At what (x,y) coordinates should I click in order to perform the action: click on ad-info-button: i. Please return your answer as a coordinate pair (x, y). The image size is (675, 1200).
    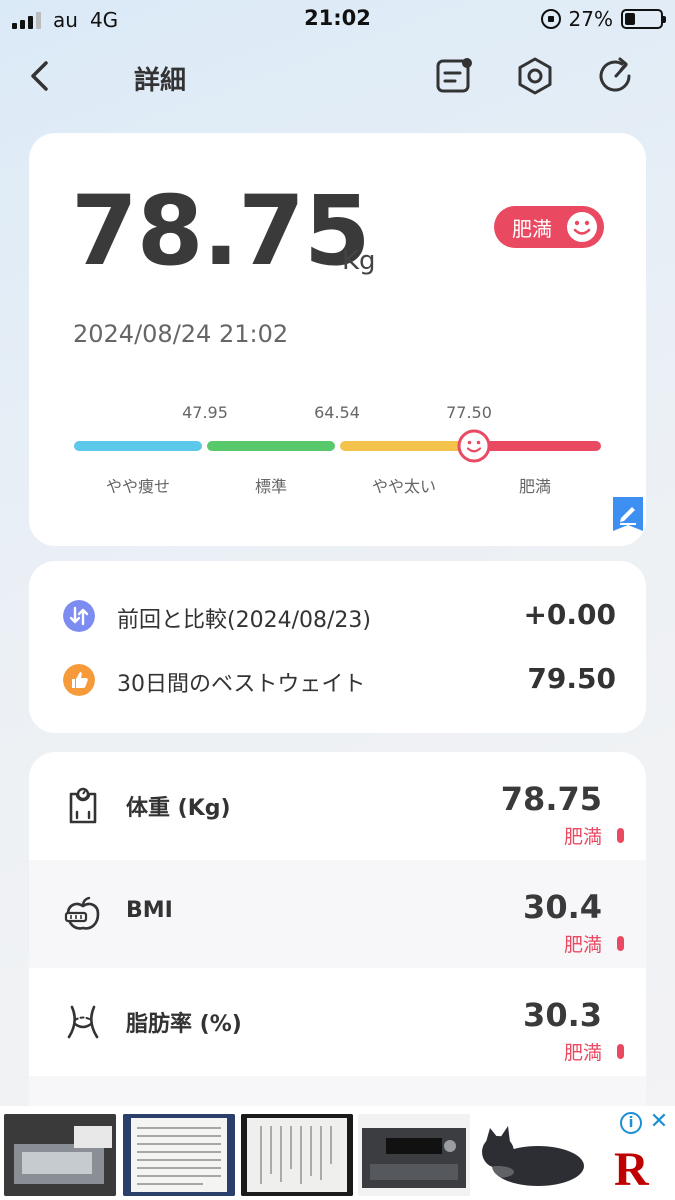
    Looking at the image, I should click on (631, 1123).